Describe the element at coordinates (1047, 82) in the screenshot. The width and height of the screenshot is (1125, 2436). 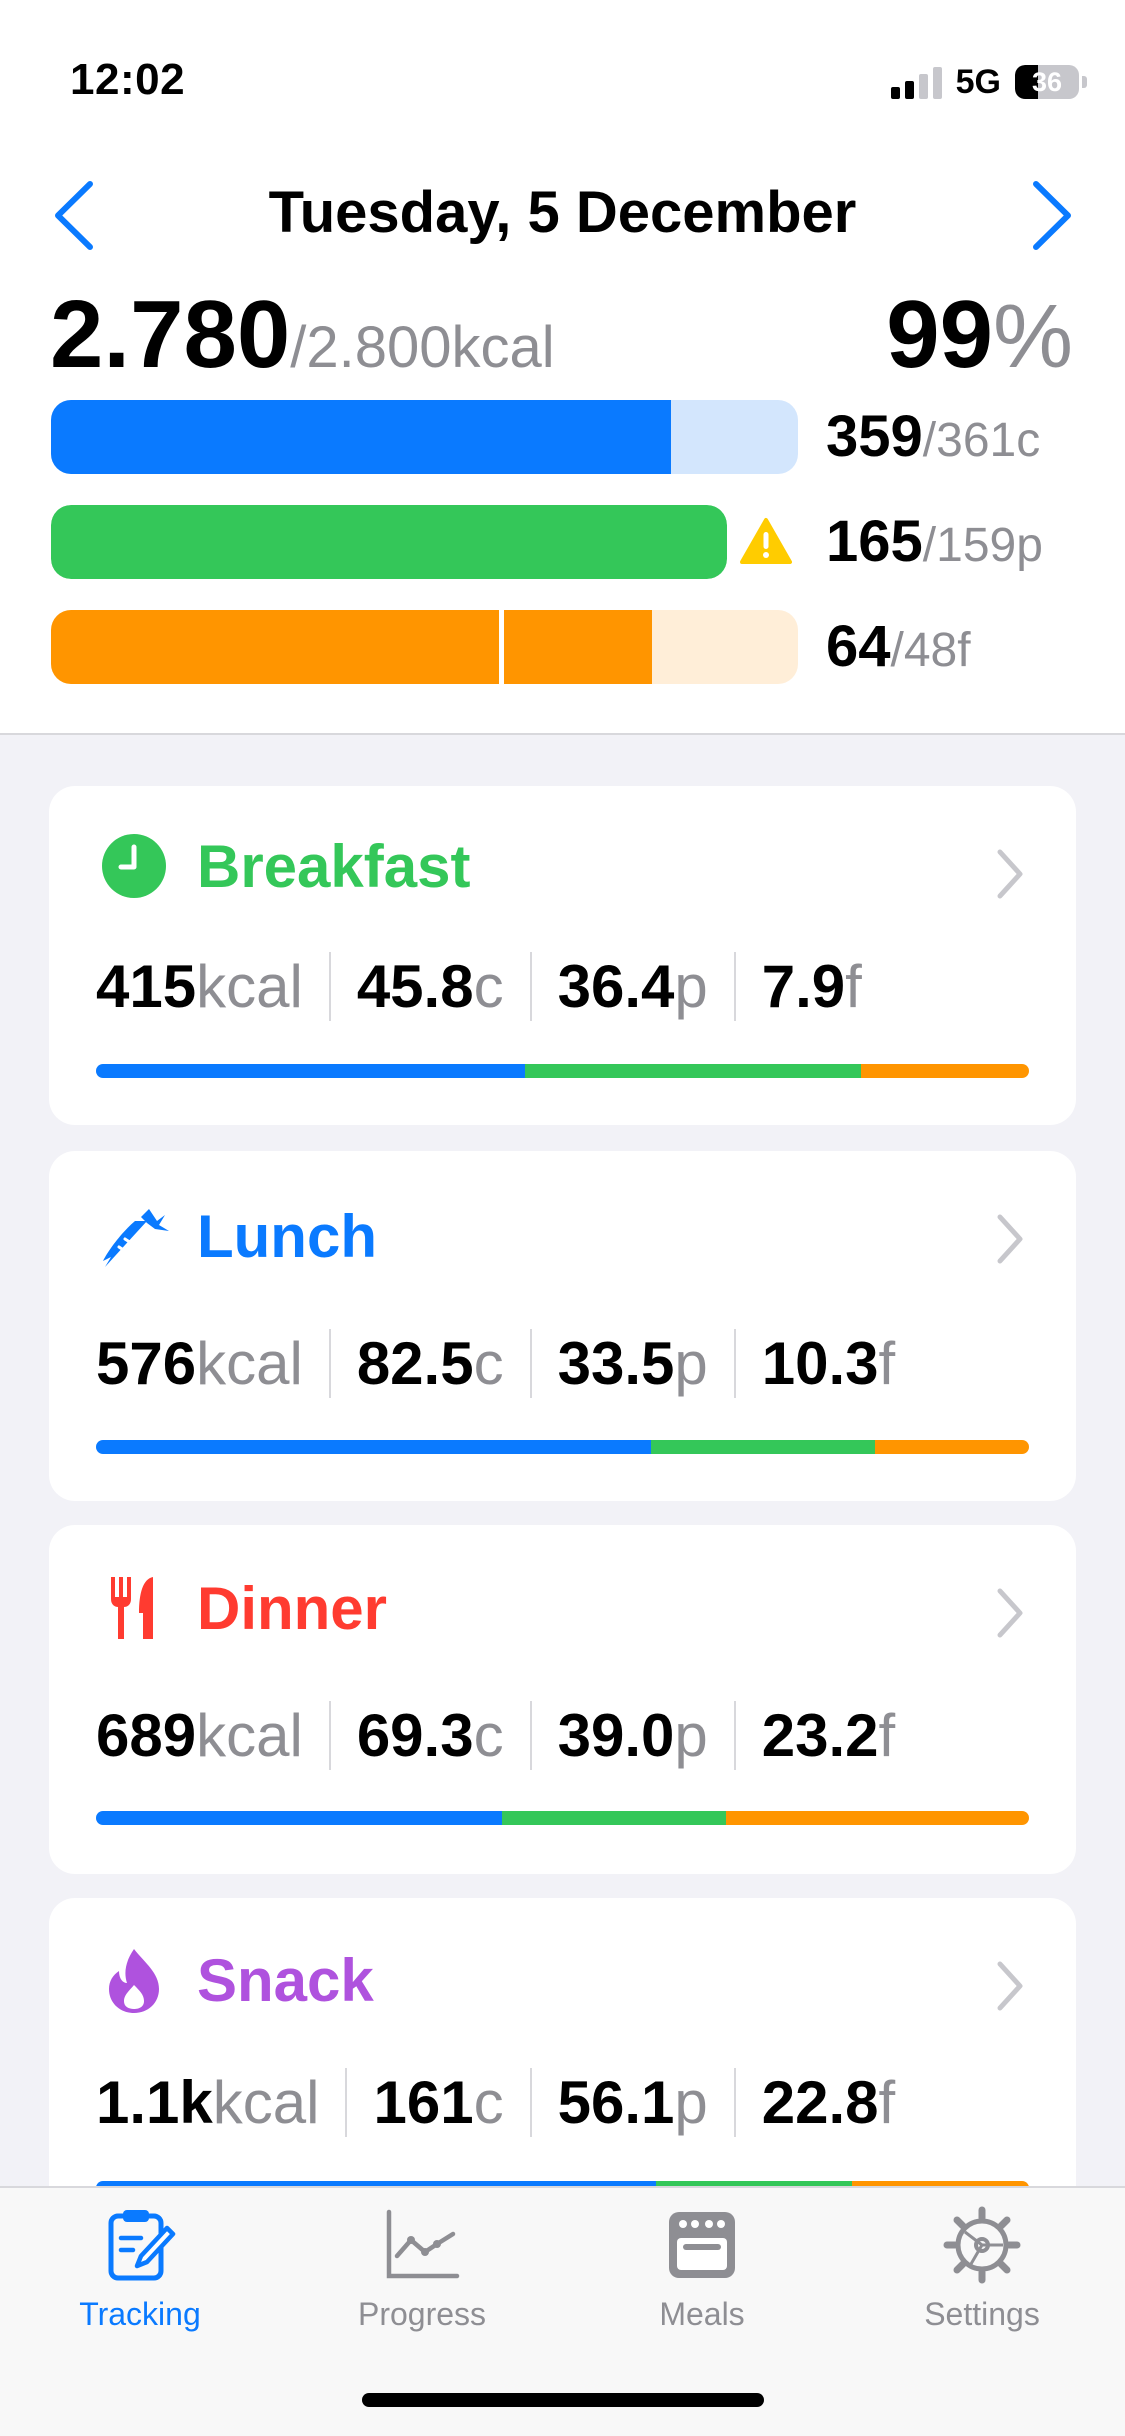
I see `battery-icon: 36` at that location.